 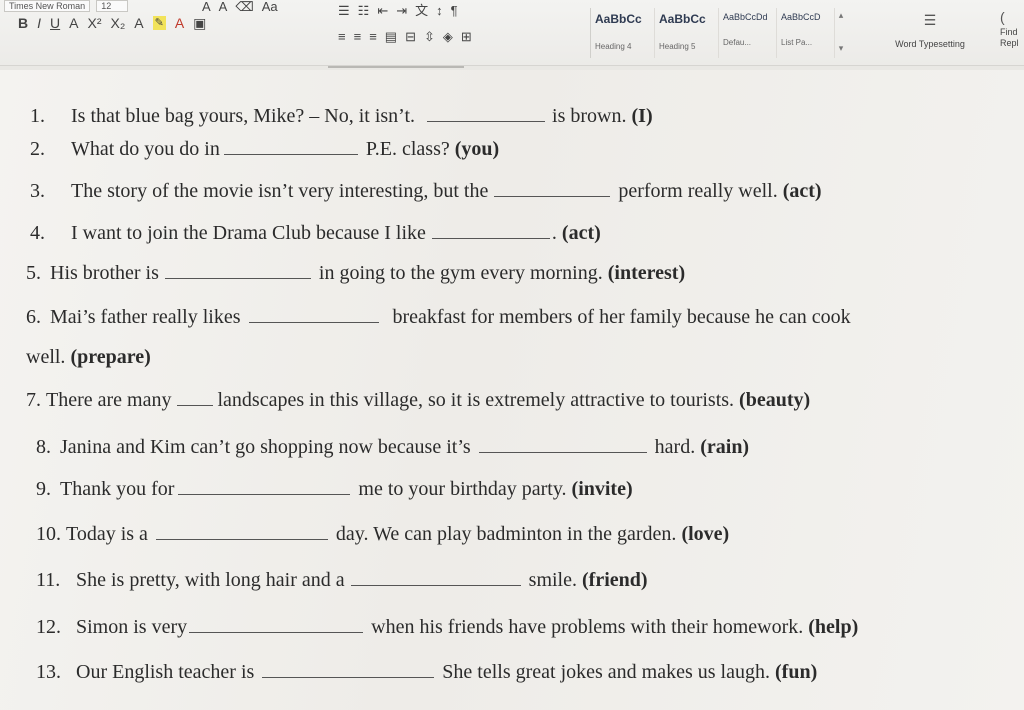 What do you see at coordinates (623, 33) in the screenshot?
I see `style-heading-4: AaBbCc Heading 4` at bounding box center [623, 33].